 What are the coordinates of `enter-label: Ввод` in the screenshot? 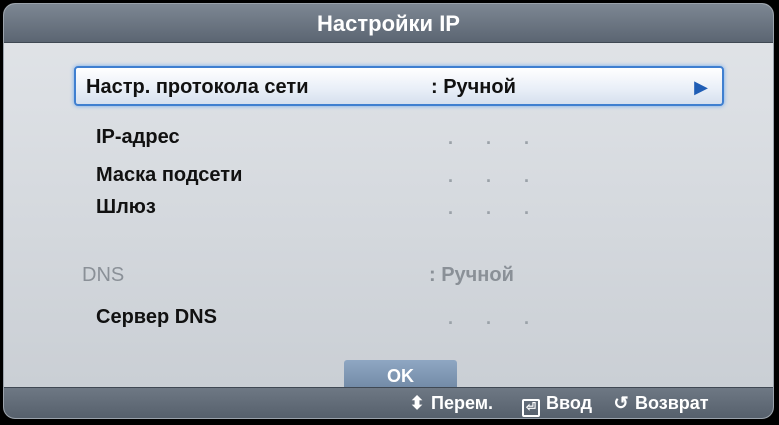 It's located at (569, 403).